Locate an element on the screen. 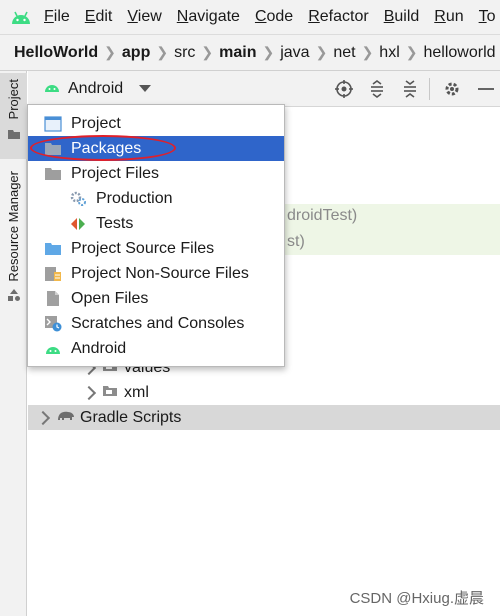  breadcrumb-item: hxl is located at coordinates (389, 53).